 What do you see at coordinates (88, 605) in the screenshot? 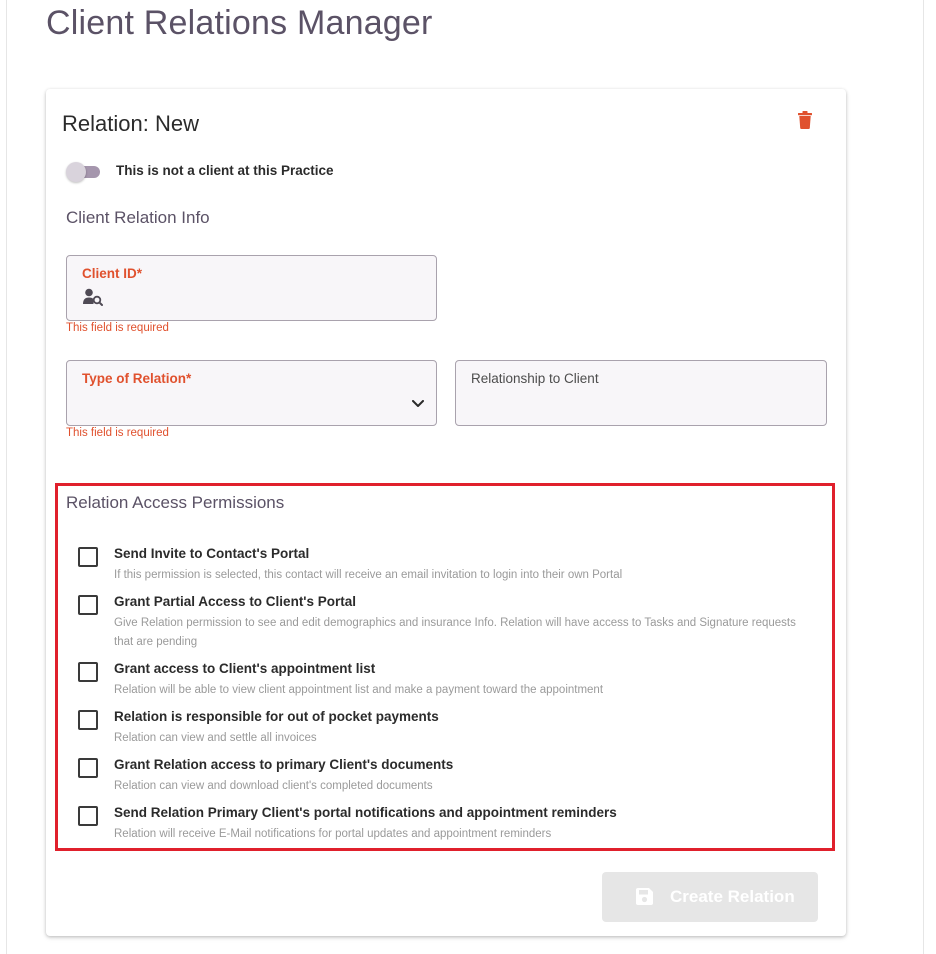
I see `permission-checkbox-partial-access` at bounding box center [88, 605].